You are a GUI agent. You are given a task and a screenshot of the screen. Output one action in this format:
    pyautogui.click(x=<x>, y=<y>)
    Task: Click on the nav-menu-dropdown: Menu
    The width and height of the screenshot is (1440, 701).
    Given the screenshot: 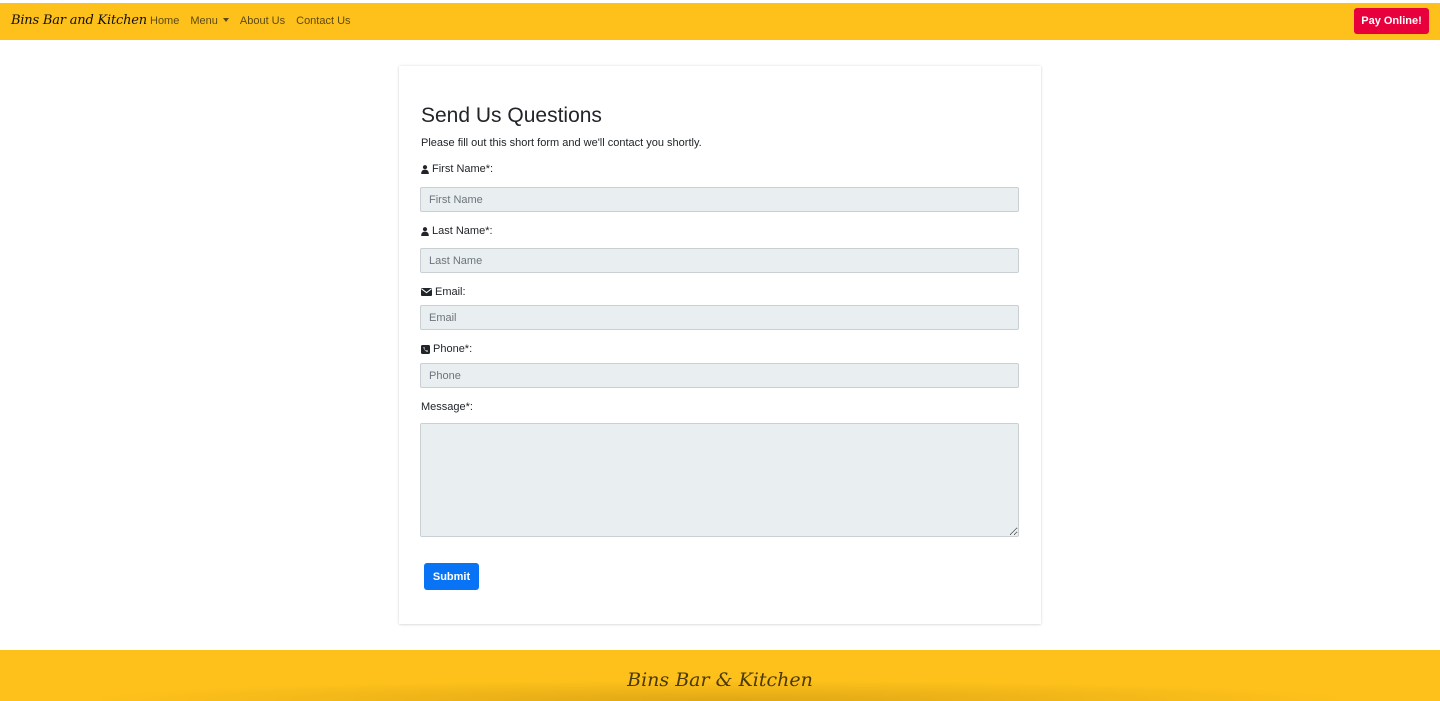 What is the action you would take?
    pyautogui.click(x=209, y=21)
    